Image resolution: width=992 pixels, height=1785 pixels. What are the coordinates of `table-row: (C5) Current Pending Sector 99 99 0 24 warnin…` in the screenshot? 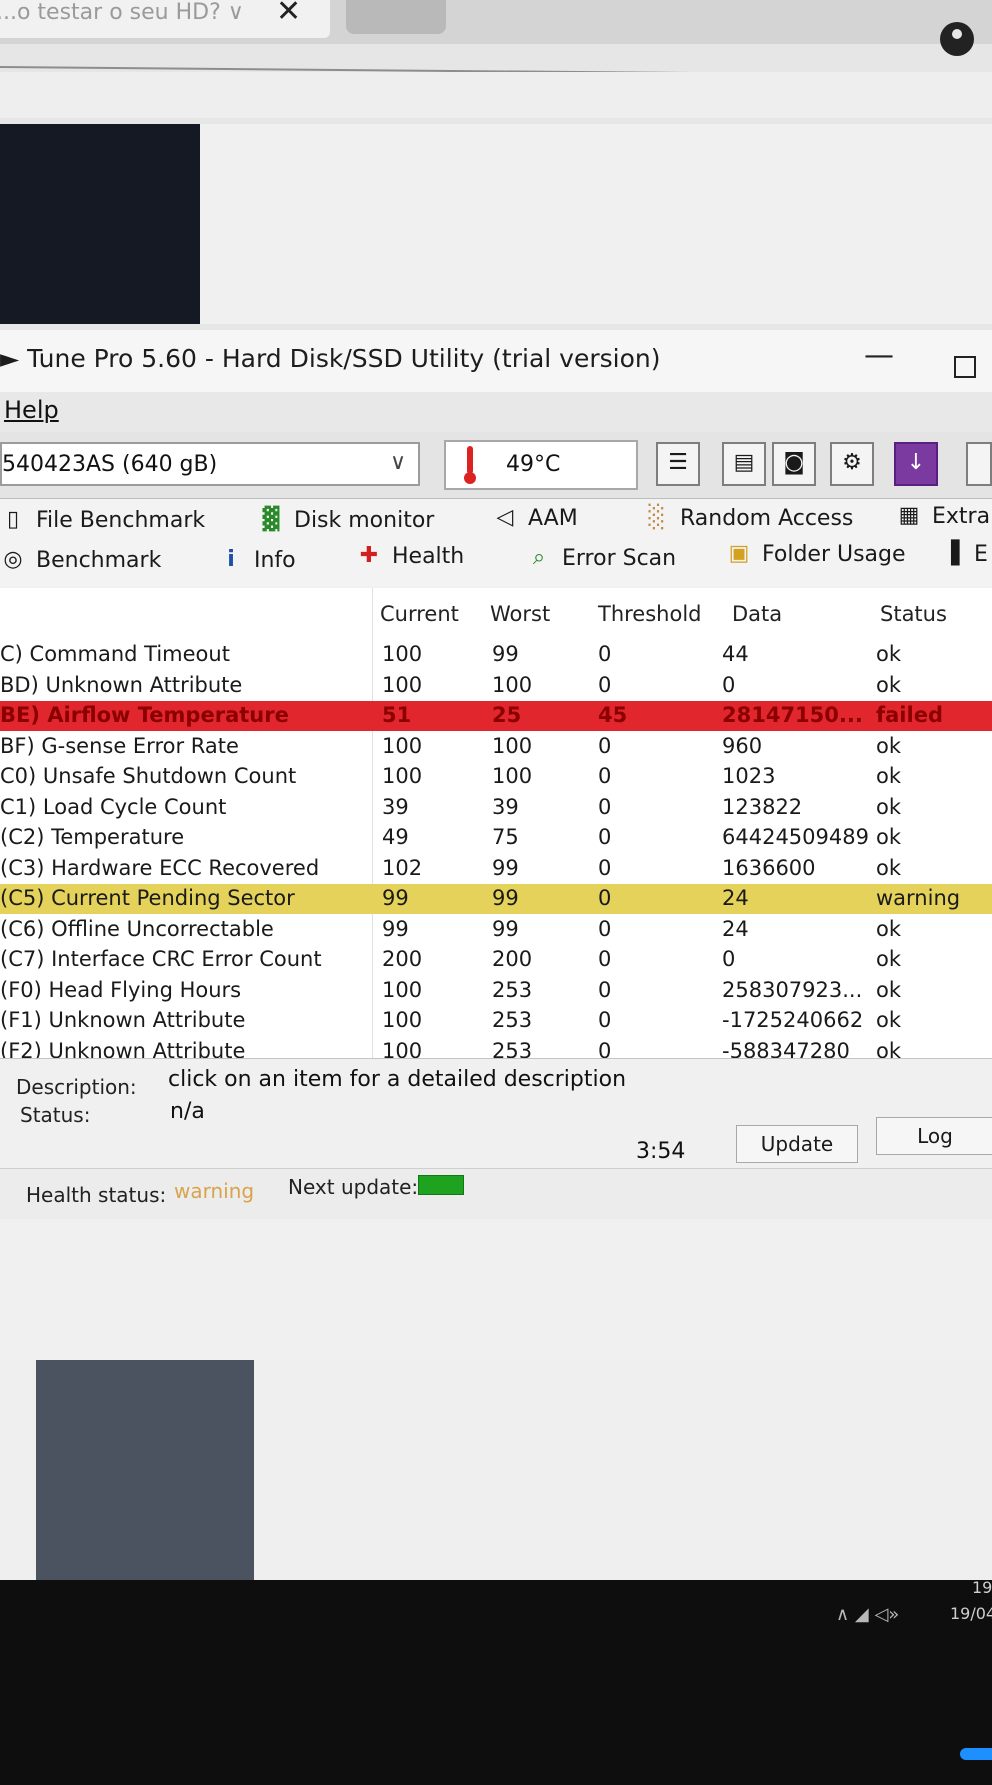 It's located at (496, 899).